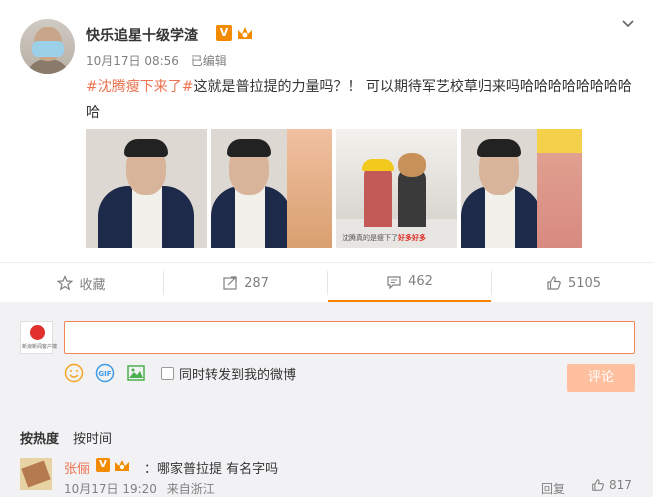  I want to click on post-action-bar: 收藏 287 462 5105, so click(326, 282).